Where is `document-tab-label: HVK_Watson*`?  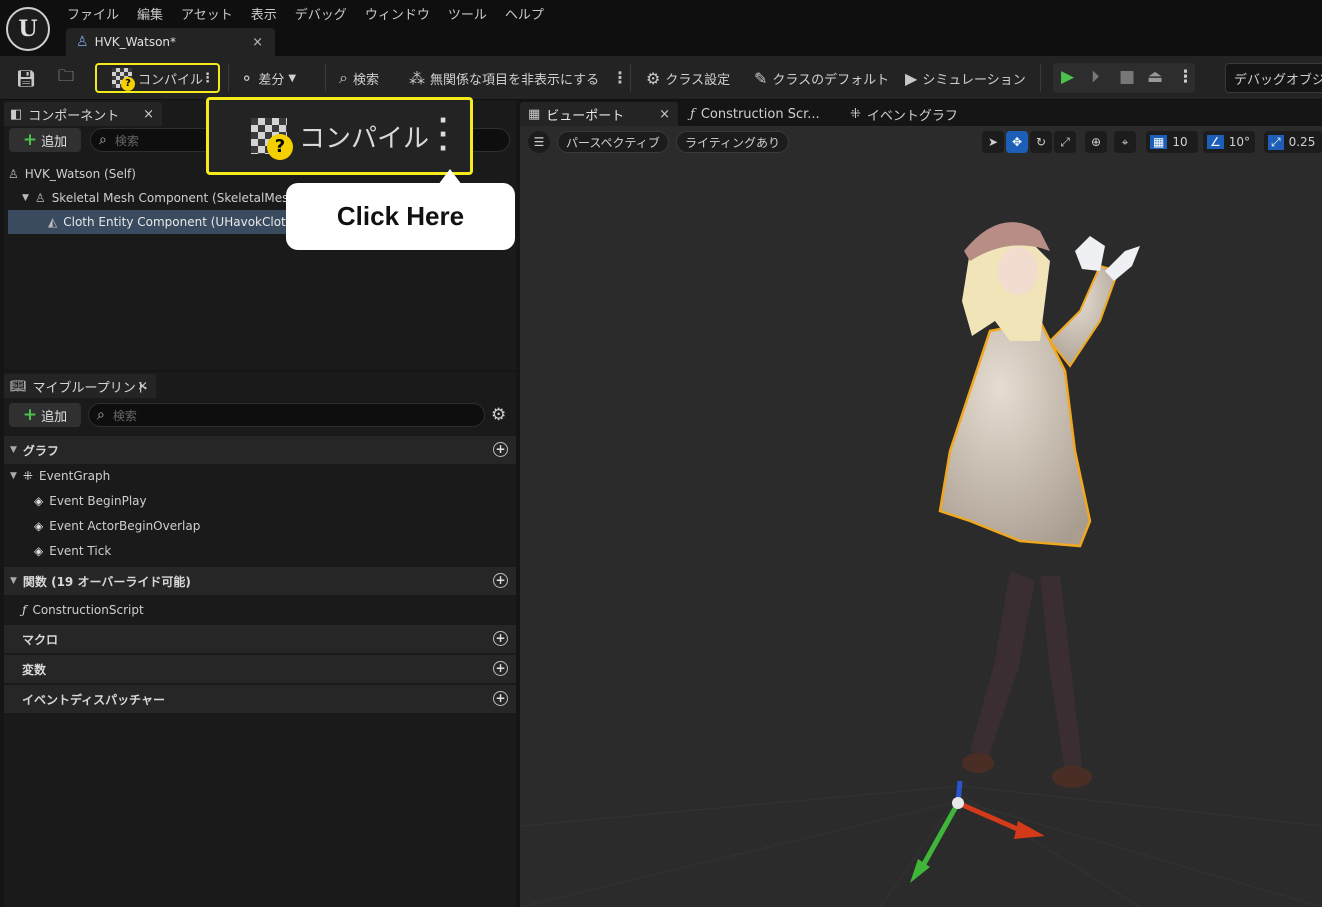
document-tab-label: HVK_Watson* is located at coordinates (135, 42).